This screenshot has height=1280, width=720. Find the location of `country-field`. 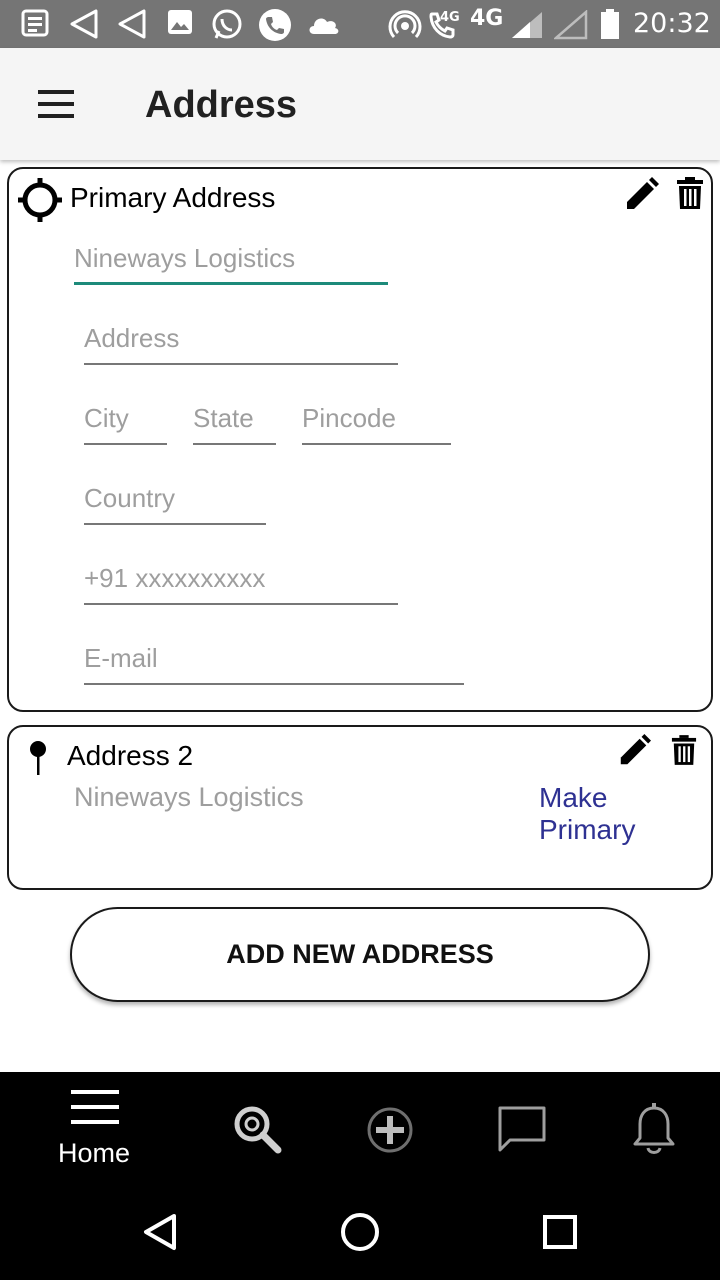

country-field is located at coordinates (175, 502).